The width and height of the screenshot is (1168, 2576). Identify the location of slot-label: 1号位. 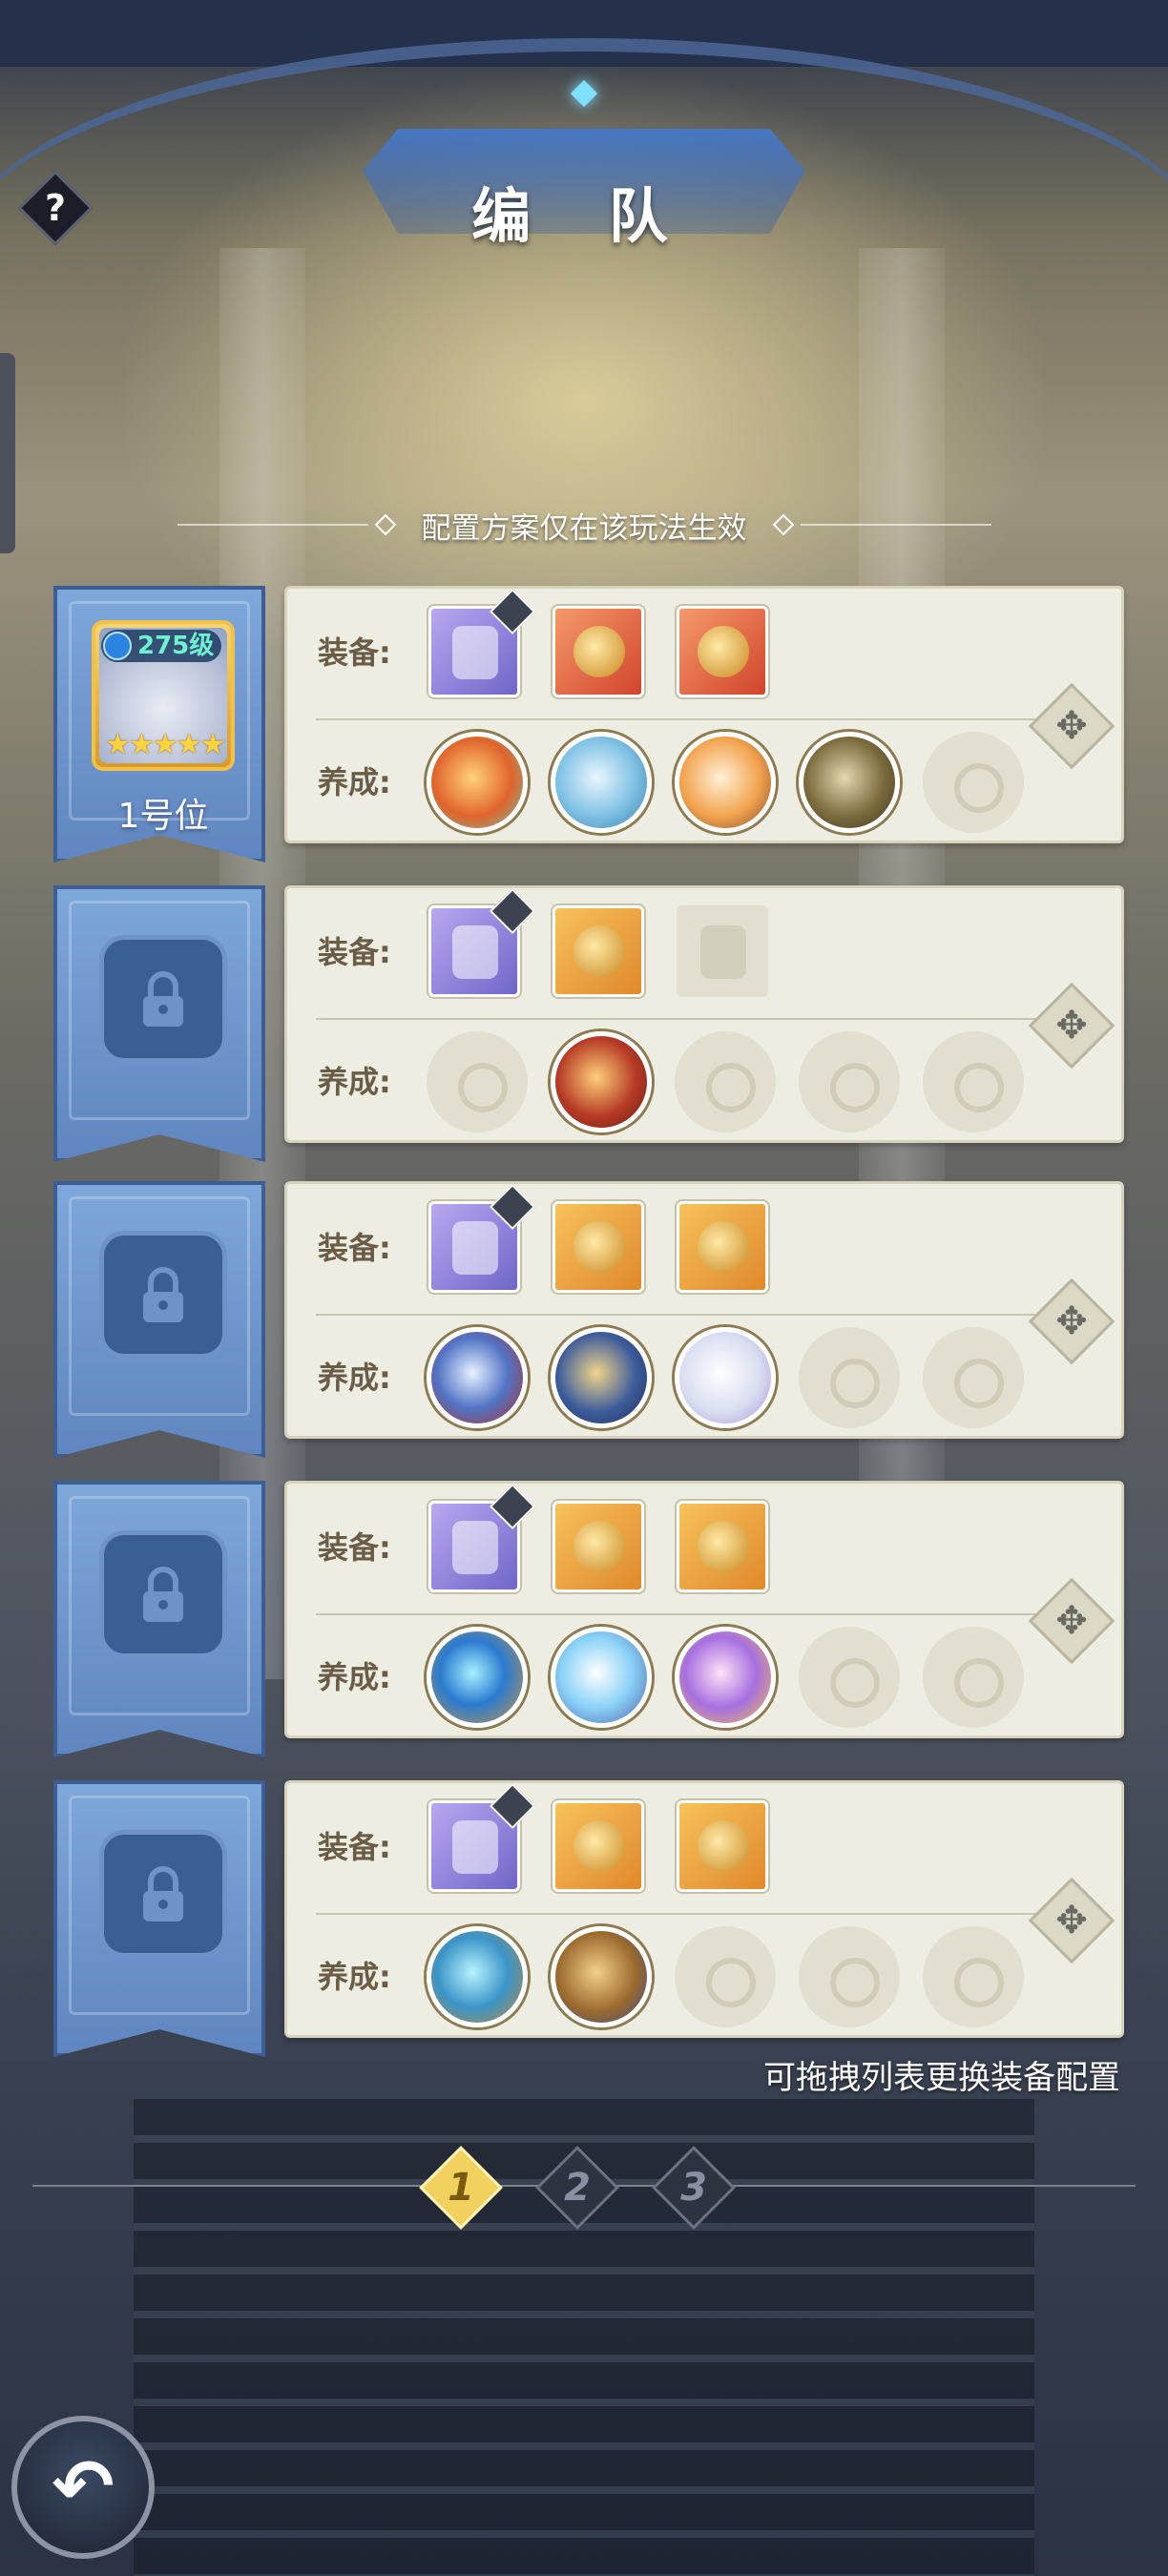
(163, 816).